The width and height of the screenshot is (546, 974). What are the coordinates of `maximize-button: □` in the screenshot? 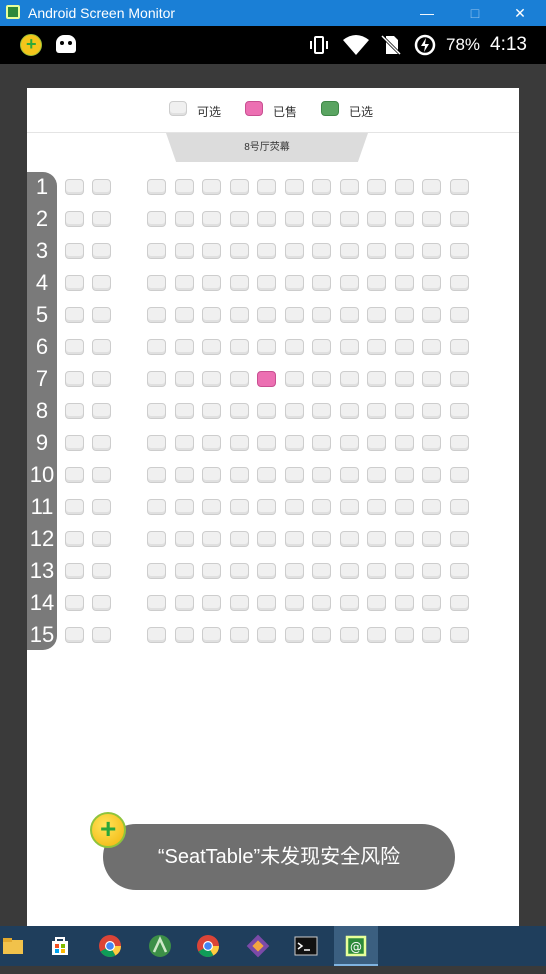 It's located at (475, 13).